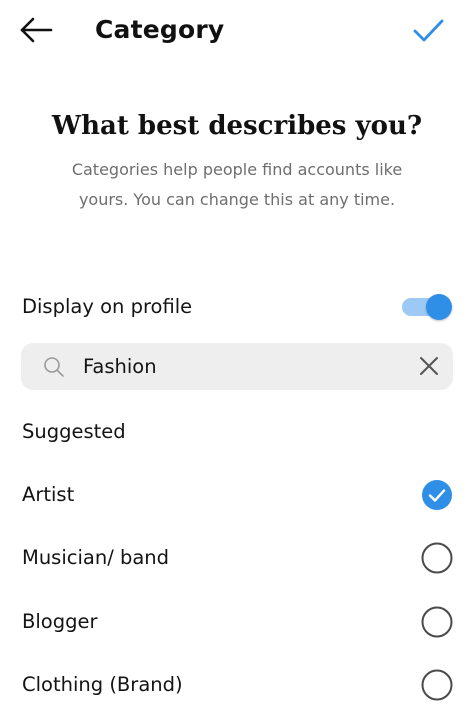 The height and width of the screenshot is (721, 474). Describe the element at coordinates (439, 307) in the screenshot. I see `toggle-thumb` at that location.